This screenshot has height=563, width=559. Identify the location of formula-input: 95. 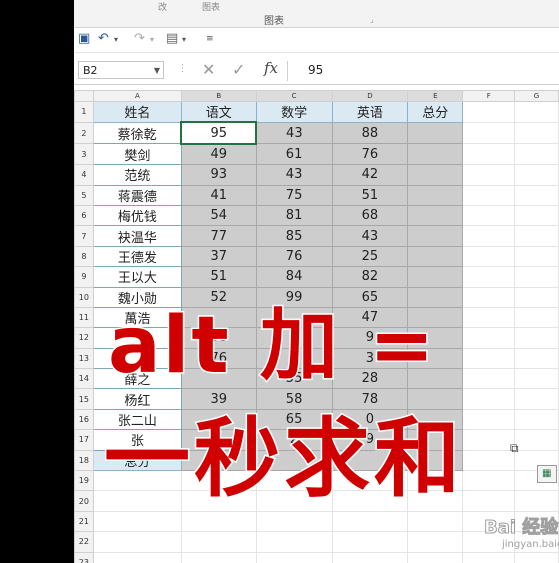
(315, 70).